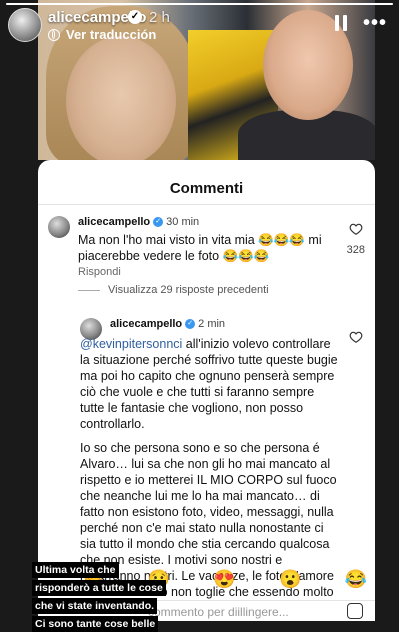 This screenshot has width=399, height=632. What do you see at coordinates (199, 23) in the screenshot?
I see `story-header: alicecampello ✓ 2 h Ver traducción •••` at bounding box center [199, 23].